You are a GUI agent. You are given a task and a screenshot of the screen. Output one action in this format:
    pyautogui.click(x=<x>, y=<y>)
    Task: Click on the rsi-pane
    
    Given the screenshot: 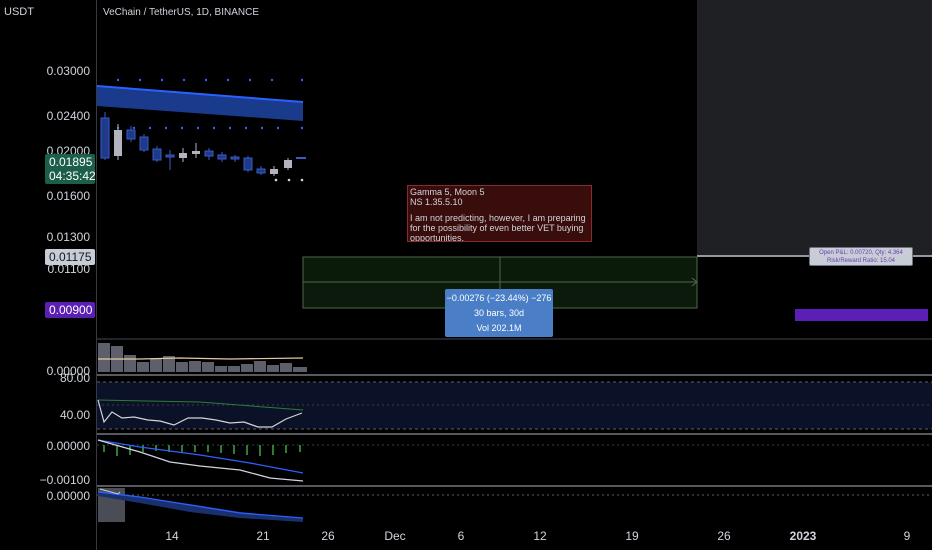 What is the action you would take?
    pyautogui.click(x=514, y=405)
    